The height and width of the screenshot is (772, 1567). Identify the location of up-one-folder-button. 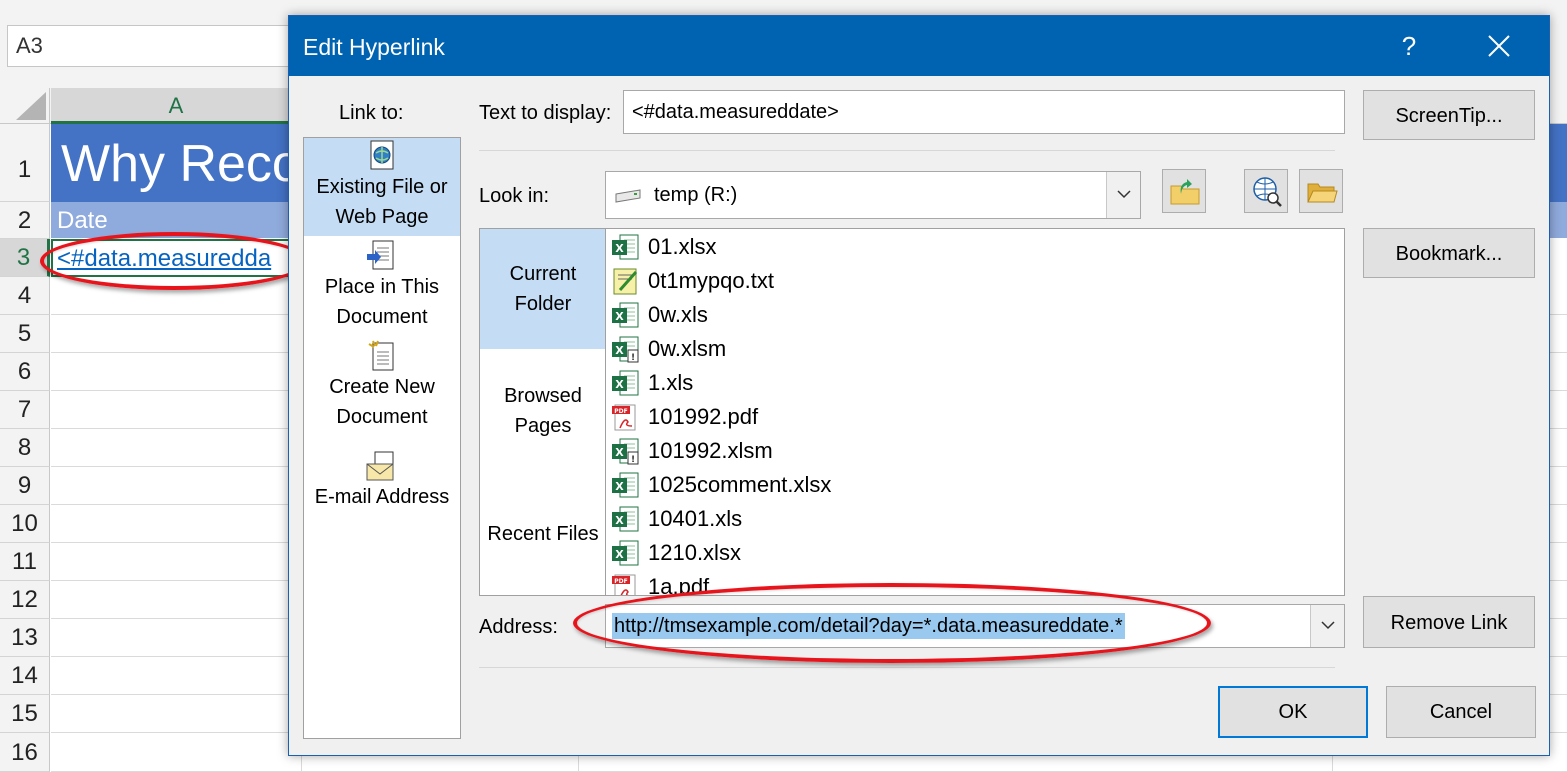
(1184, 191).